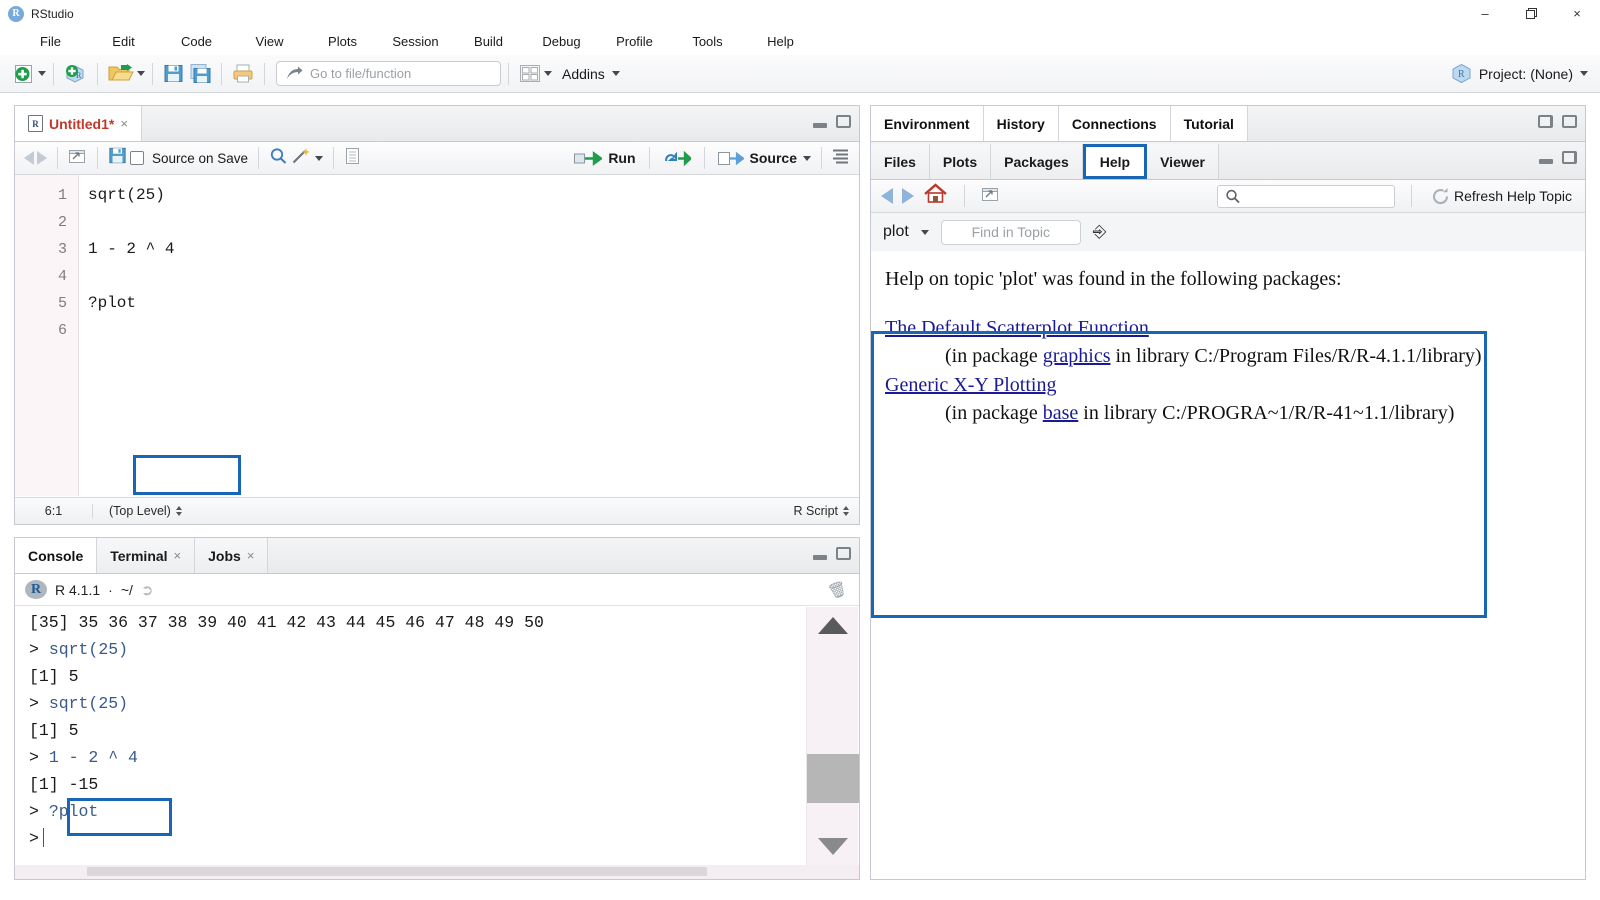 This screenshot has width=1600, height=900. Describe the element at coordinates (900, 161) in the screenshot. I see `tab-files: Files` at that location.